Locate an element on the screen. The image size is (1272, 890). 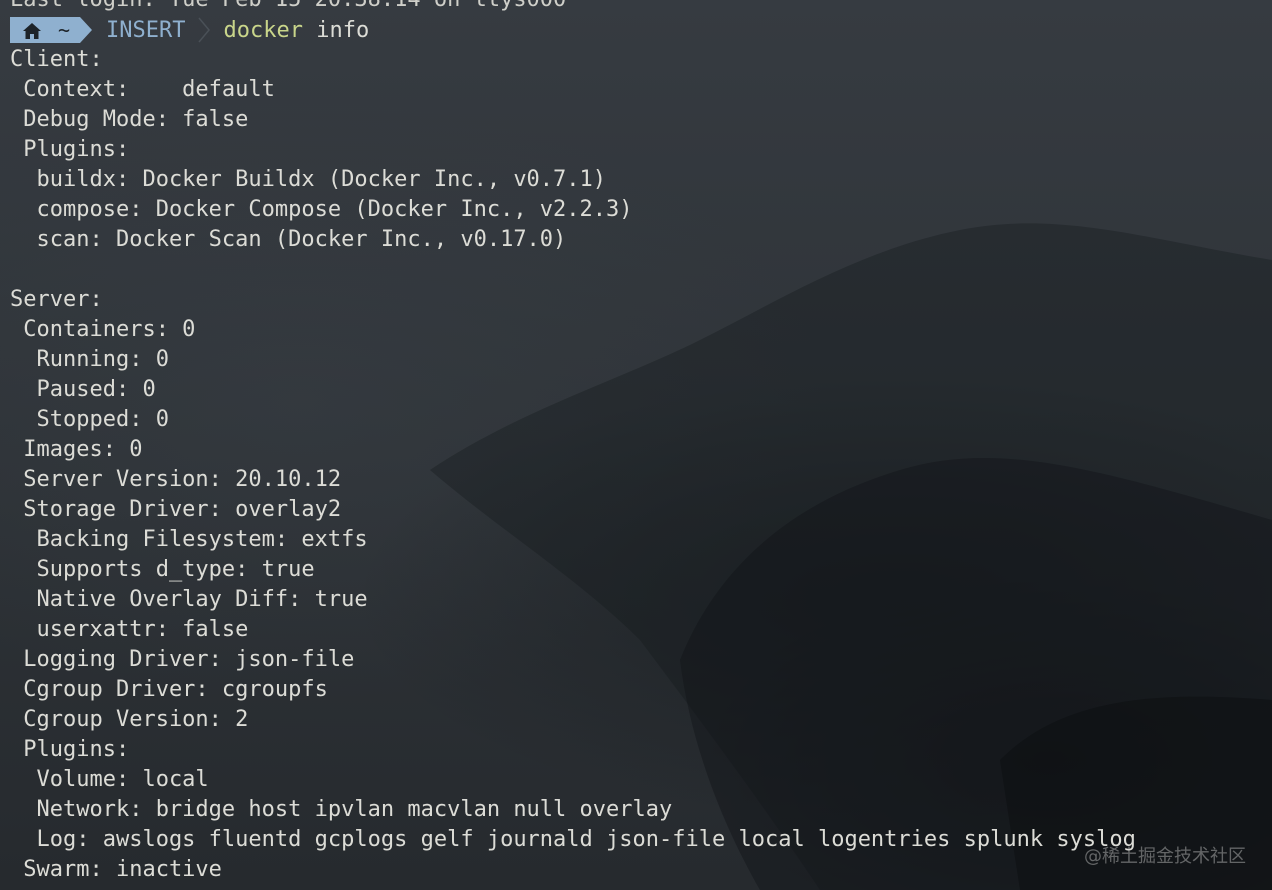
output-line: Cgroup Version: 2 is located at coordinates (129, 719).